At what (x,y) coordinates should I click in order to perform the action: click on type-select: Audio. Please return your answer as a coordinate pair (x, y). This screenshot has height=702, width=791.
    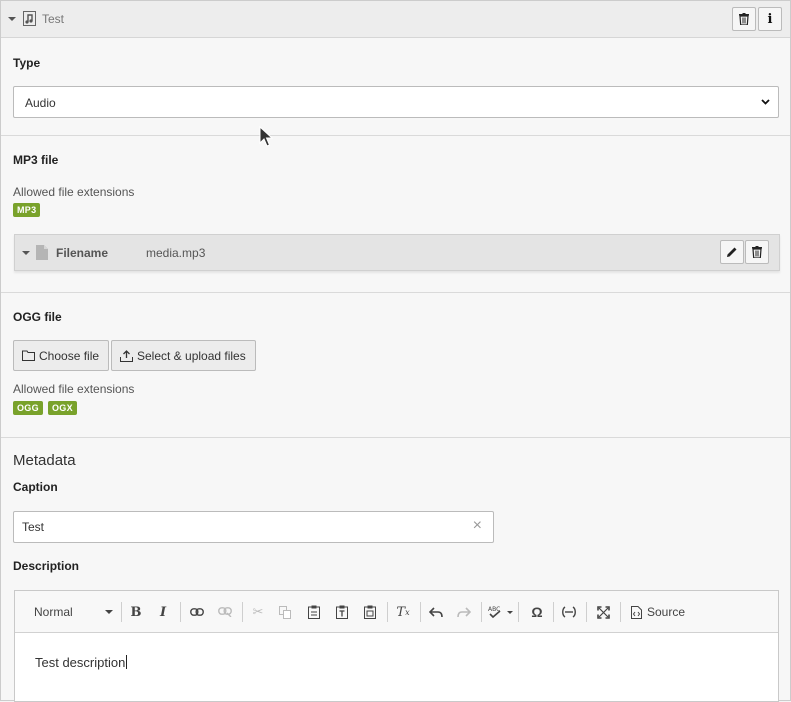
    Looking at the image, I should click on (396, 102).